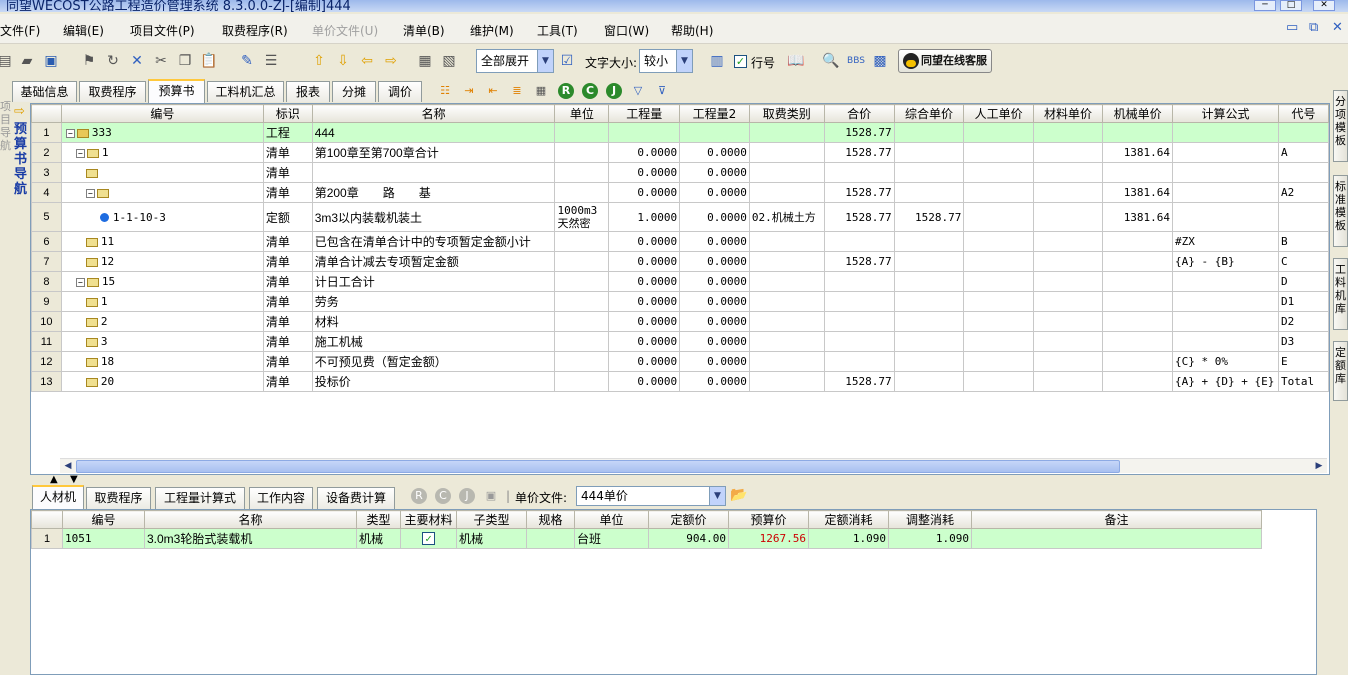 This screenshot has height=675, width=1348. Describe the element at coordinates (1303, 172) in the screenshot. I see `cell-cd` at that location.